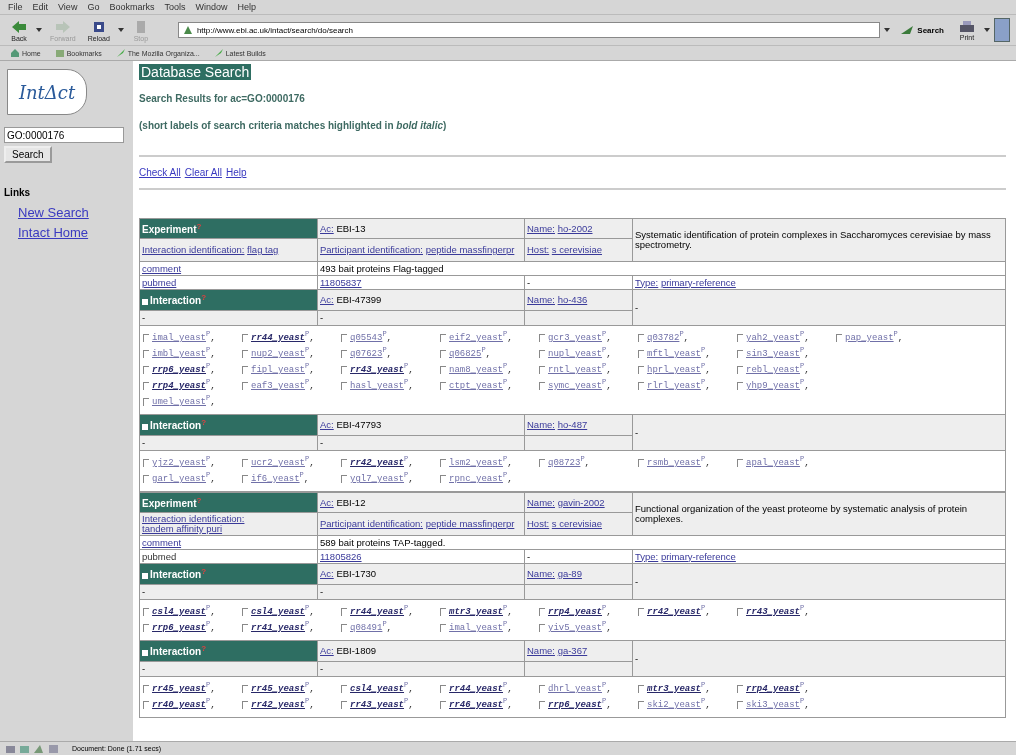  What do you see at coordinates (476, 370) in the screenshot?
I see `protein-link: nam8_yeast` at bounding box center [476, 370].